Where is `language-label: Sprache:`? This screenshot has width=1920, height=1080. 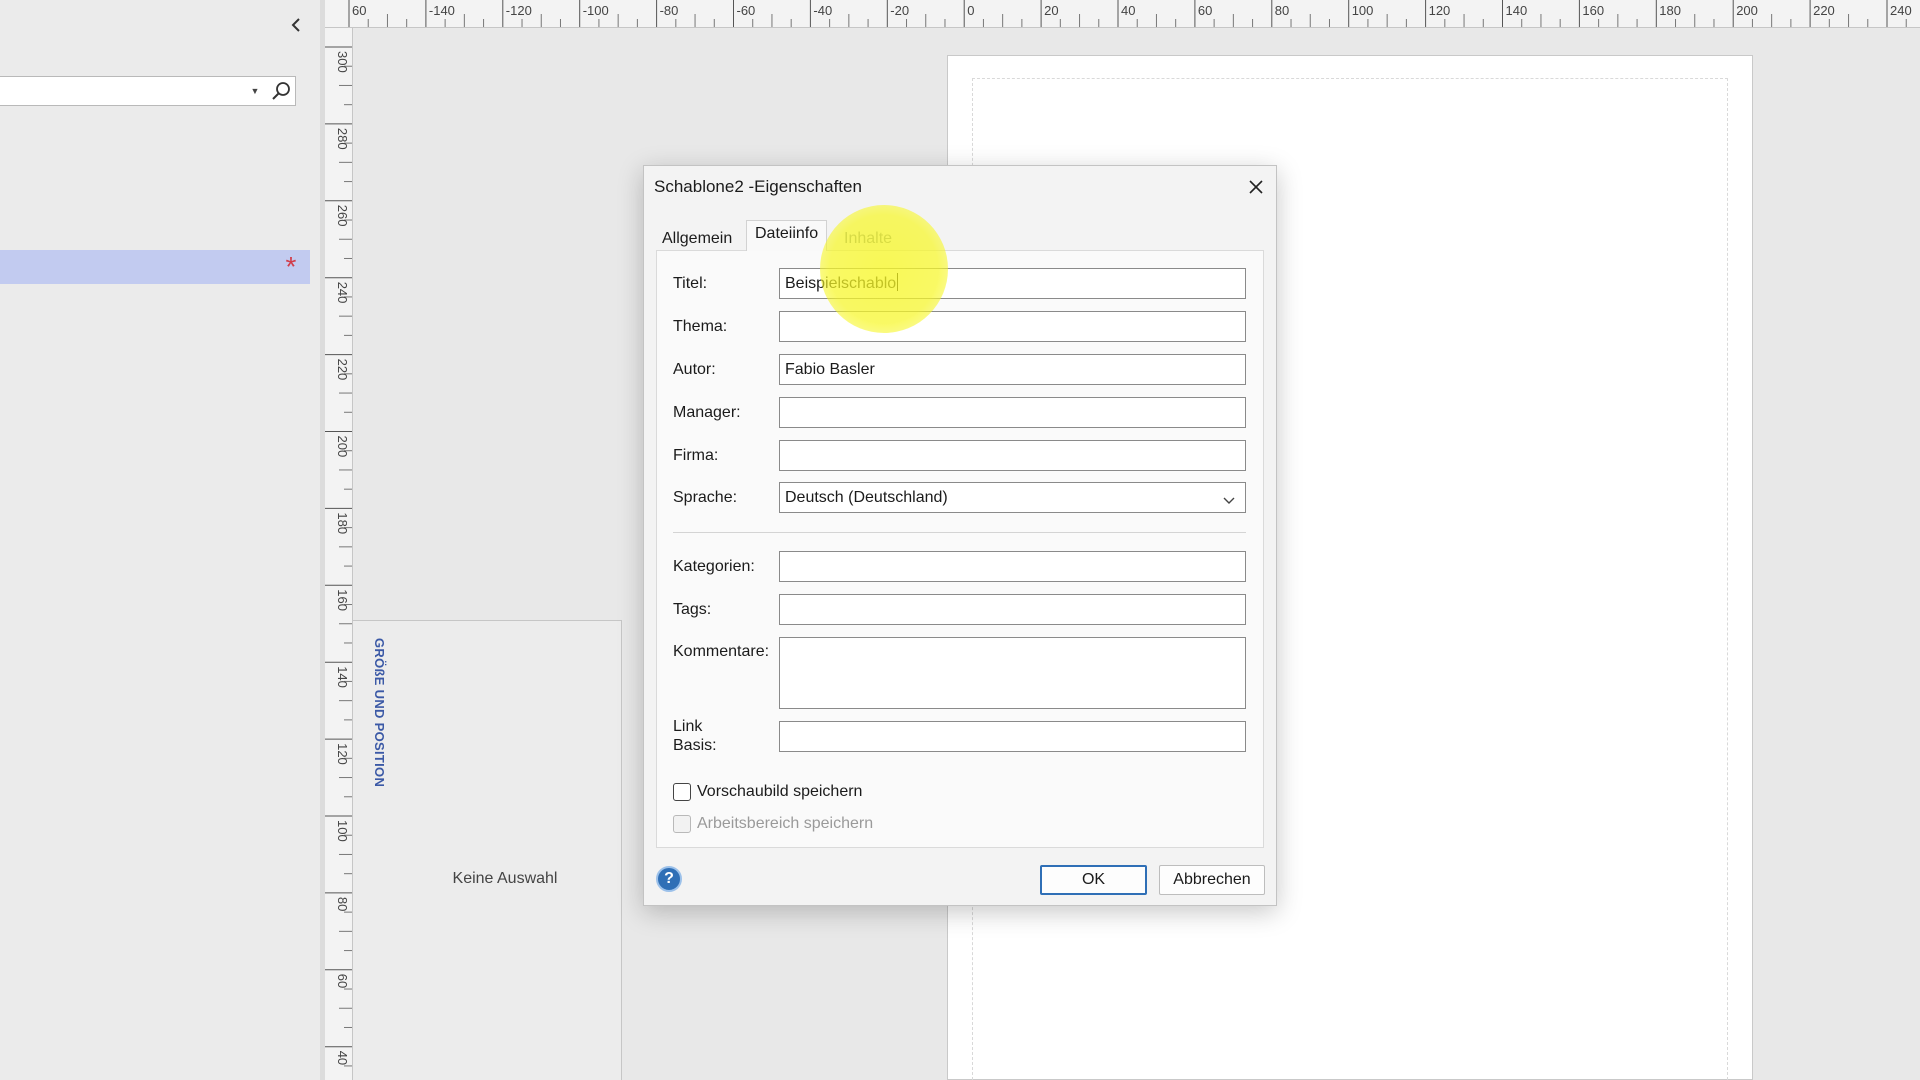
language-label: Sprache: is located at coordinates (705, 497).